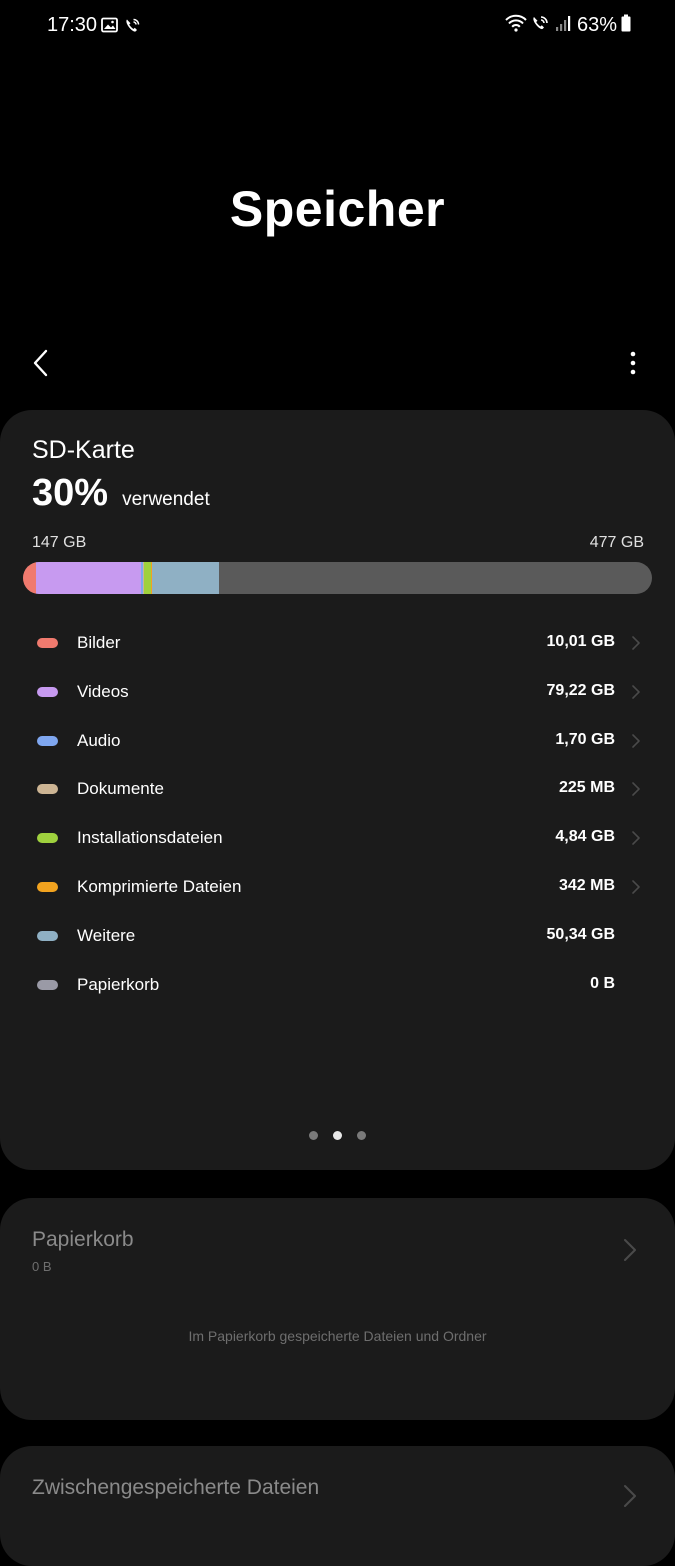 This screenshot has width=675, height=1566. I want to click on category-label: Dokumente, so click(120, 789).